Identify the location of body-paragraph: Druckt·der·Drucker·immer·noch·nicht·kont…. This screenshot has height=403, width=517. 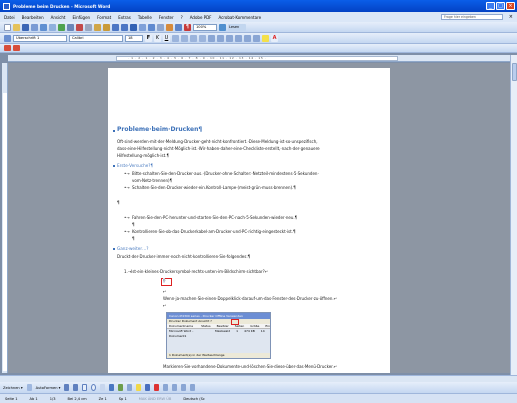
(183, 256).